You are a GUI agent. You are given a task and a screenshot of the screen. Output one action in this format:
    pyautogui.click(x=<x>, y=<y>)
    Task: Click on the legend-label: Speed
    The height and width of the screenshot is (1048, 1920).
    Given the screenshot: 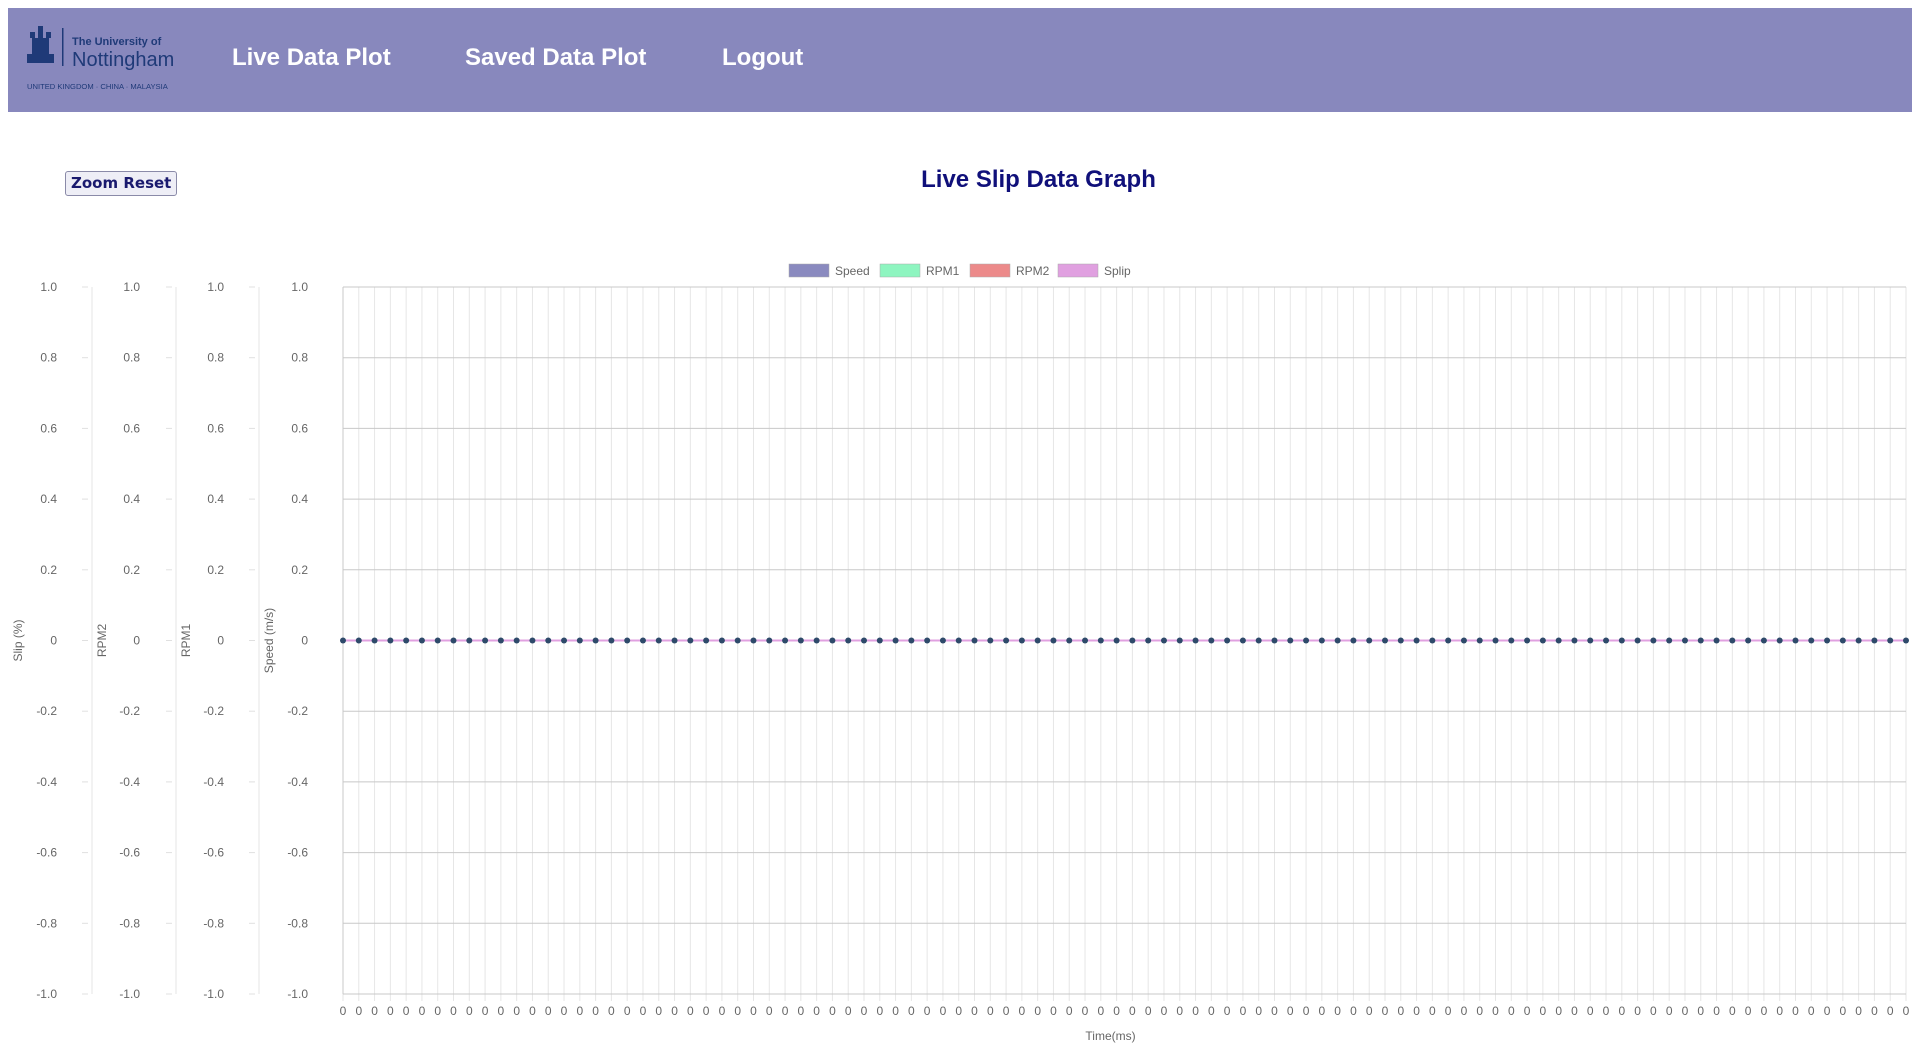 What is the action you would take?
    pyautogui.click(x=852, y=271)
    